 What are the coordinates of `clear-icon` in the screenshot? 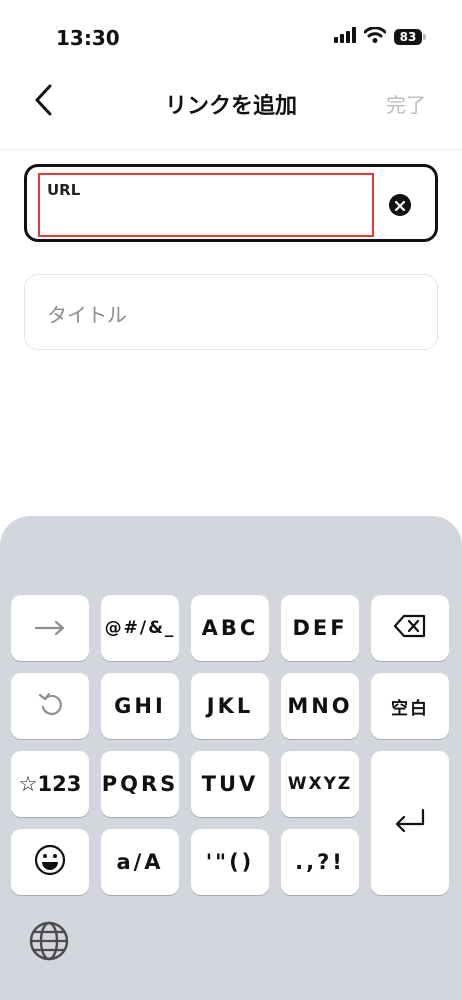 It's located at (400, 205).